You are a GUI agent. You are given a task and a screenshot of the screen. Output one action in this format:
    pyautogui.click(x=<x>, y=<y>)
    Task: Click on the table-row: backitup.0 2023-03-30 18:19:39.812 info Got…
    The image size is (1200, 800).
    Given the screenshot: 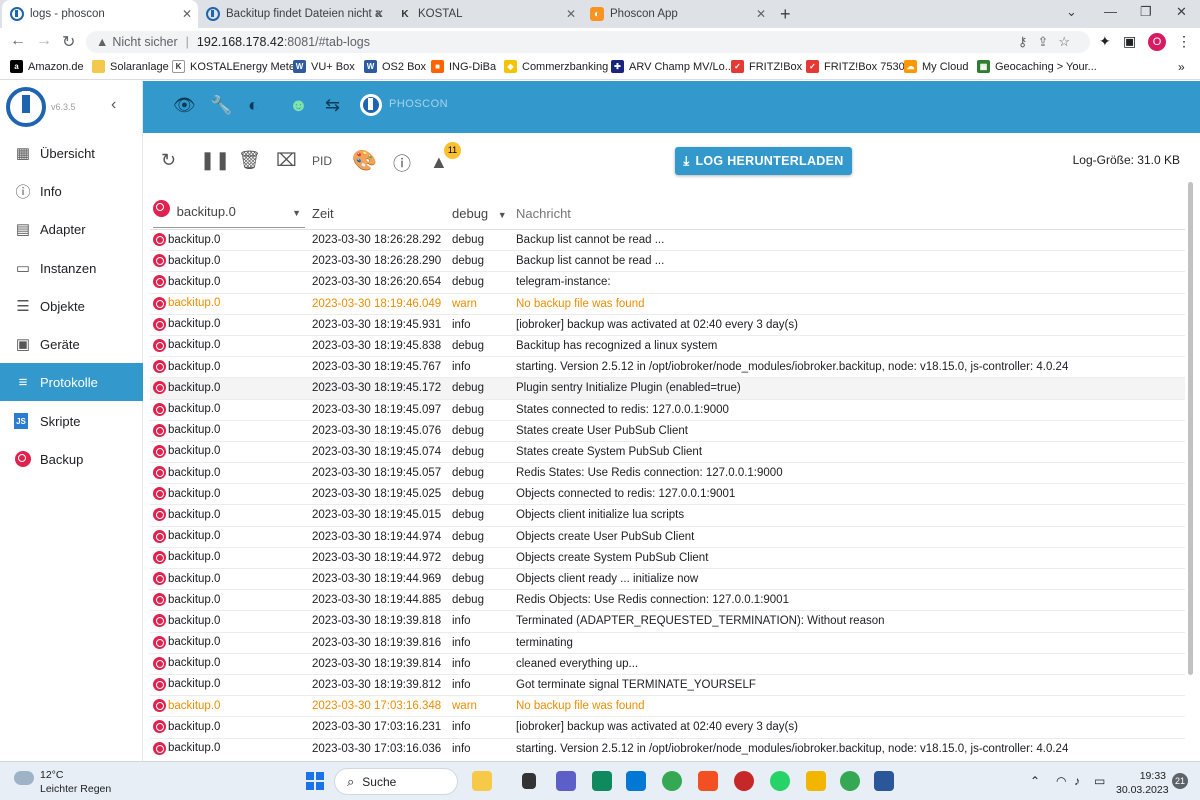 What is the action you would take?
    pyautogui.click(x=667, y=686)
    